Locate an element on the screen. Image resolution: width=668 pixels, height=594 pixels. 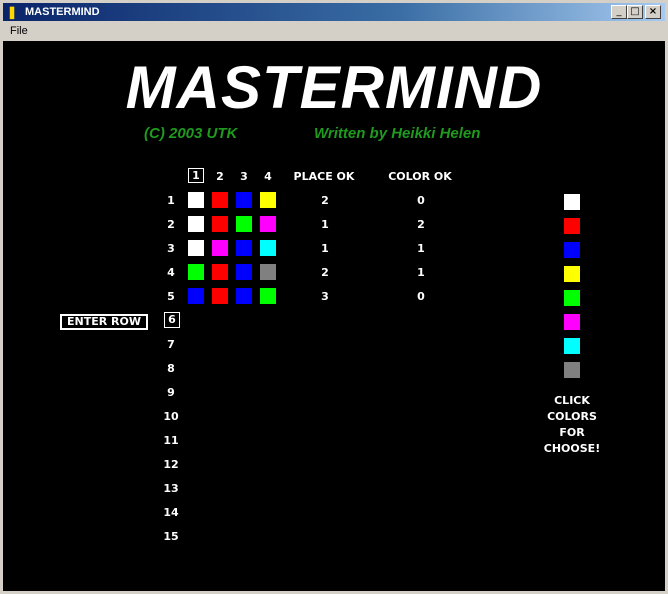
row-number: 11 is located at coordinates (171, 440).